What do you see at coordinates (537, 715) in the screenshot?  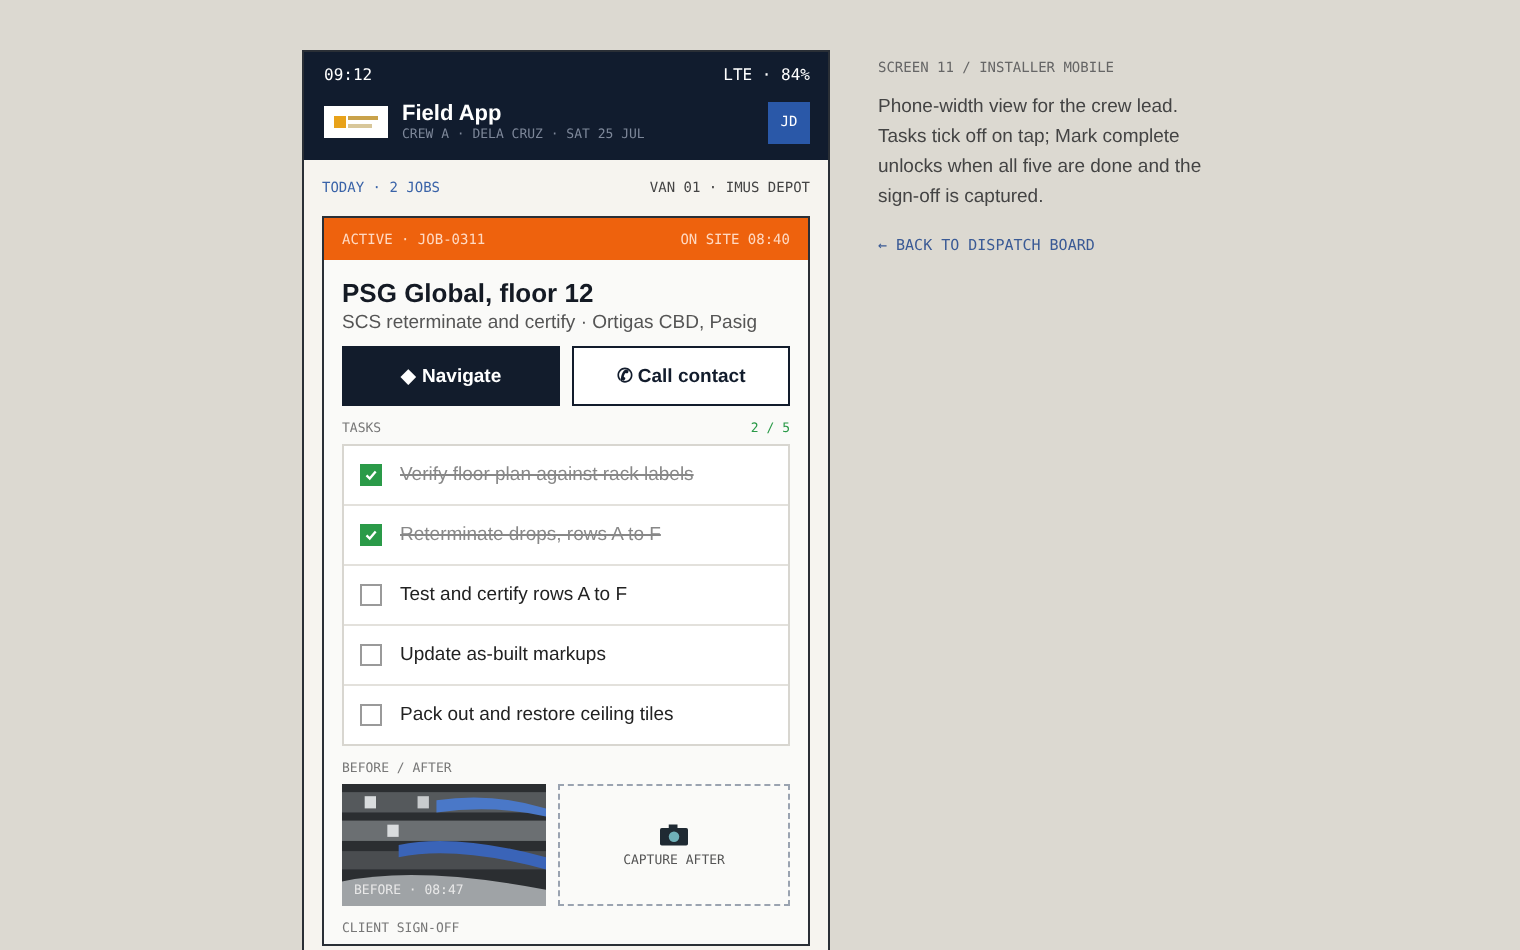 I see `task-label: Pack out and restore ceiling tiles` at bounding box center [537, 715].